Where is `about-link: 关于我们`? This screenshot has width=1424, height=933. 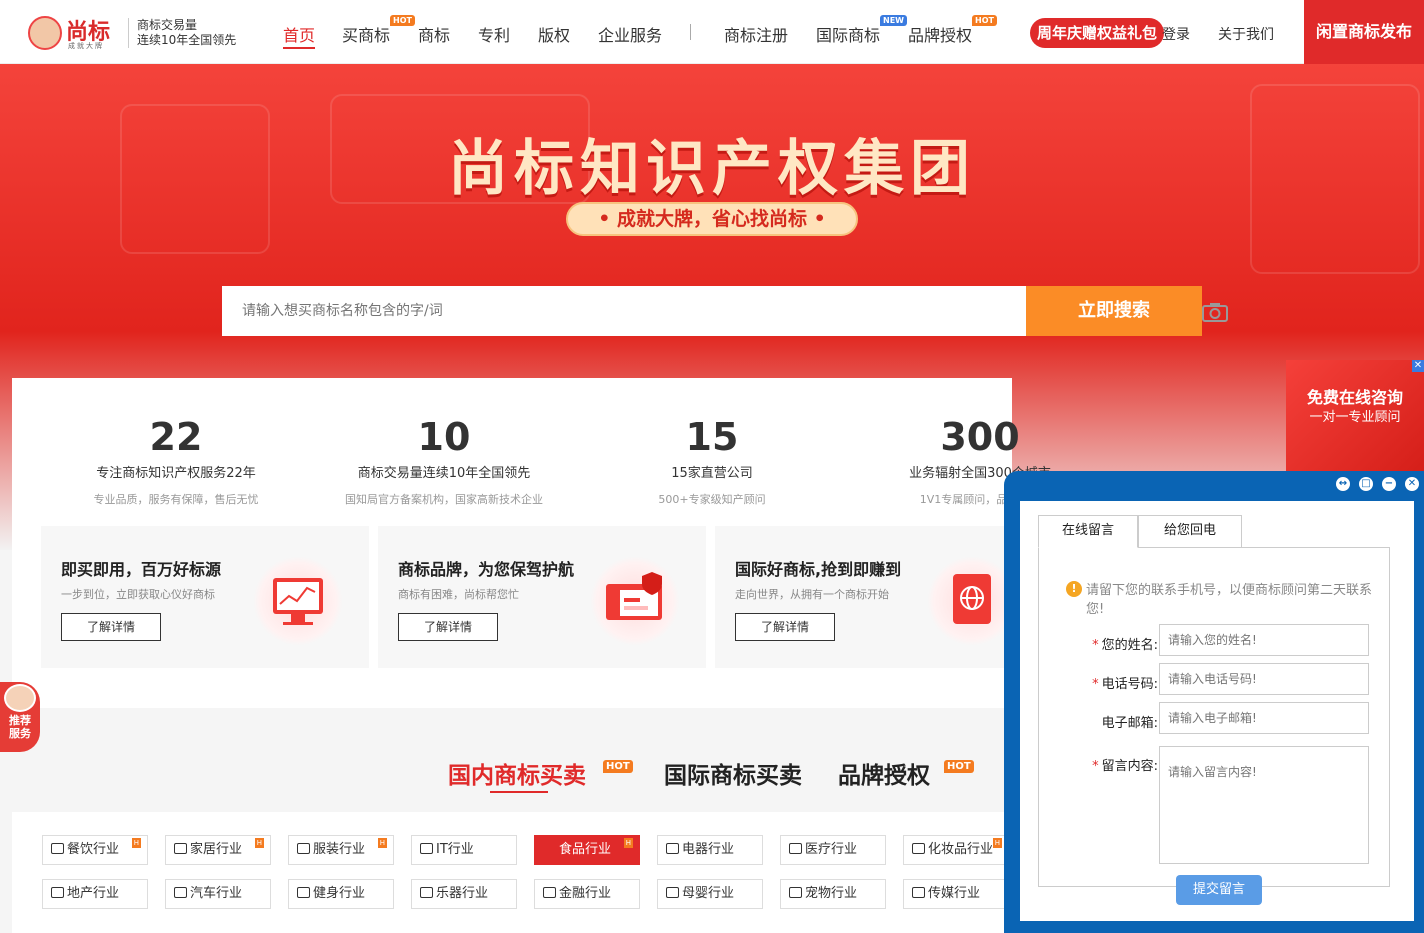 about-link: 关于我们 is located at coordinates (1246, 34).